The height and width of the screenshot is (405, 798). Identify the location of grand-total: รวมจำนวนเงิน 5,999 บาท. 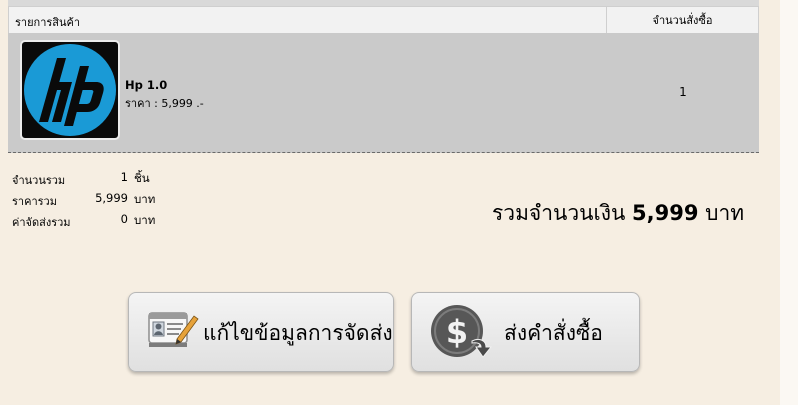
(618, 213).